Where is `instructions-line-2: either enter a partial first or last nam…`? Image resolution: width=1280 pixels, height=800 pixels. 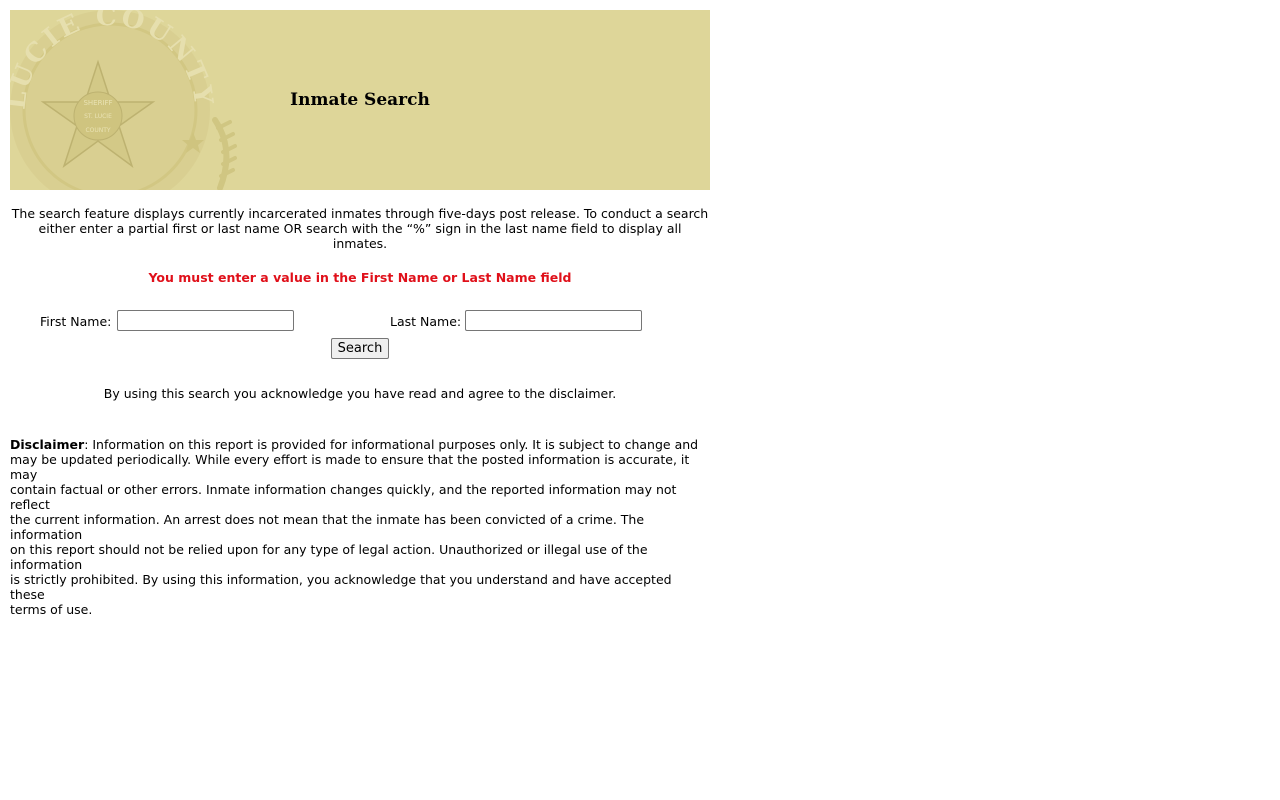
instructions-line-2: either enter a partial first or last nam… is located at coordinates (360, 236).